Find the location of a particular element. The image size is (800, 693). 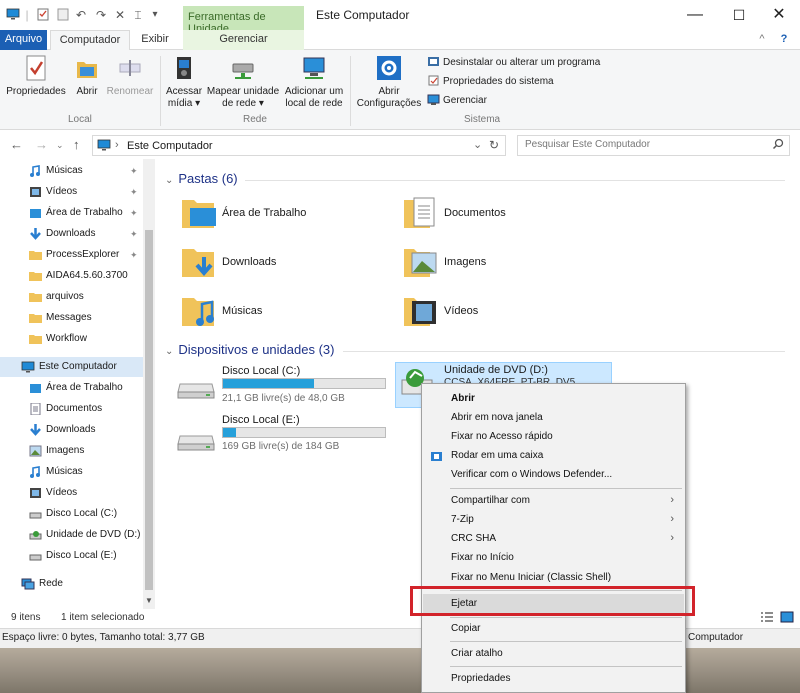

dvd-name: Unidade de DVD (D:) is located at coordinates (496, 370).